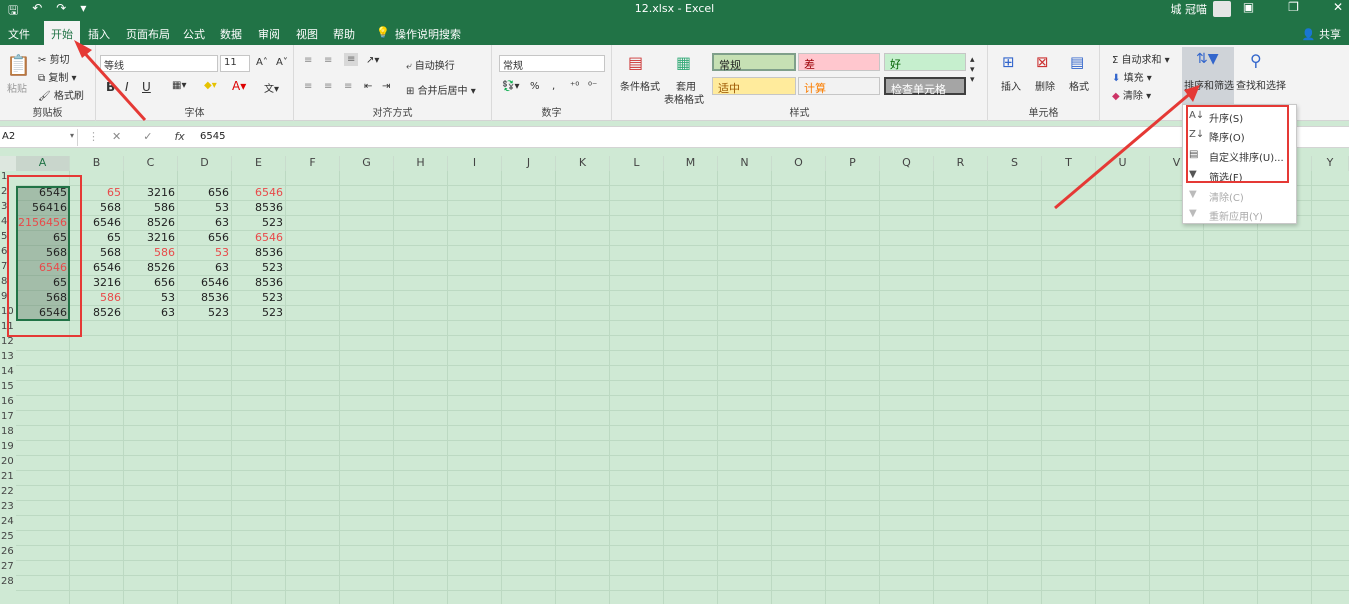 Image resolution: width=1349 pixels, height=604 pixels. Describe the element at coordinates (1192, 93) in the screenshot. I see `arrow-head-sort` at that location.